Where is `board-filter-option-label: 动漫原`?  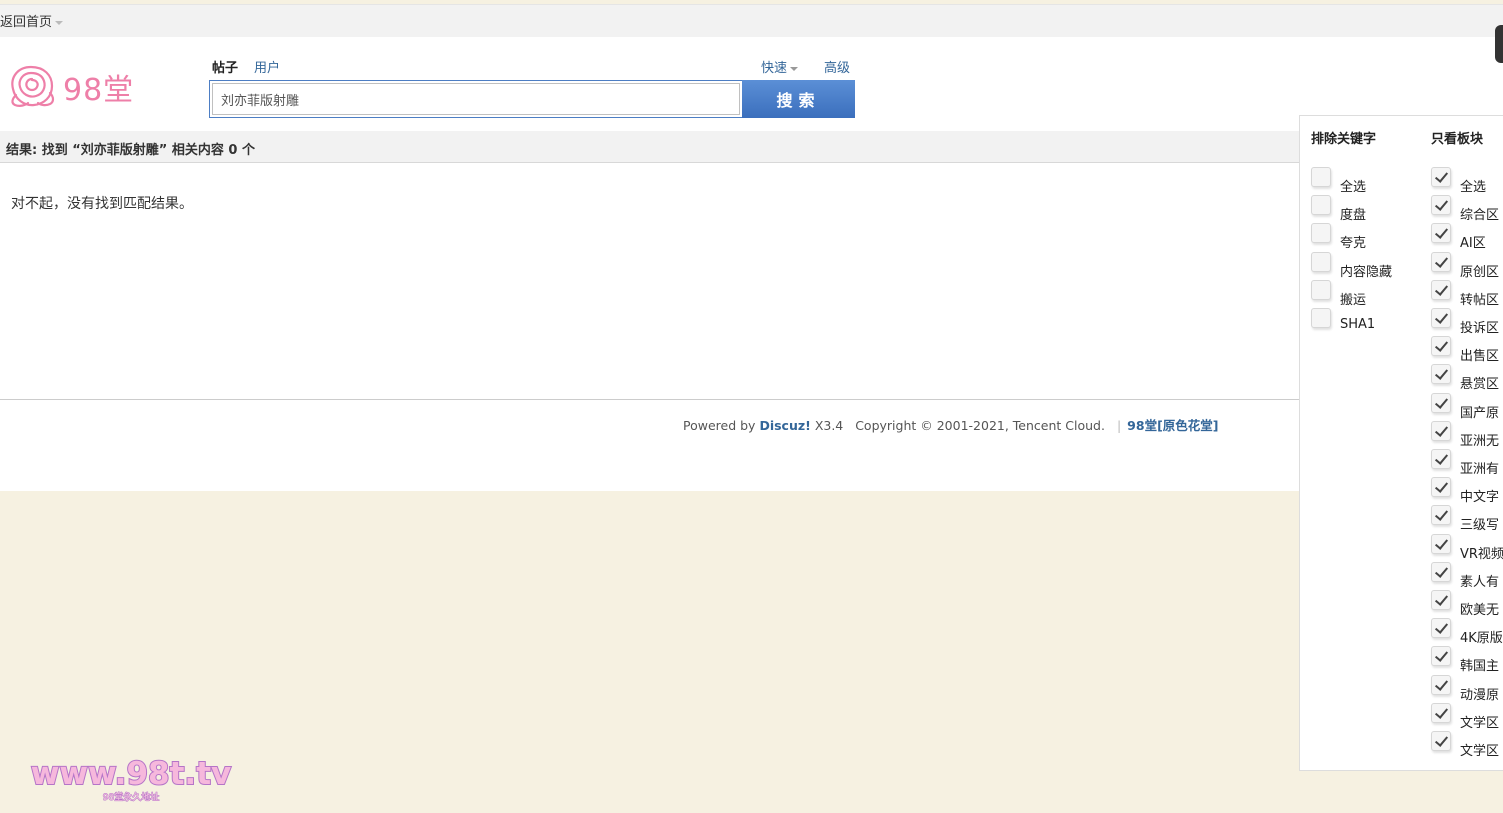 board-filter-option-label: 动漫原 is located at coordinates (1480, 695).